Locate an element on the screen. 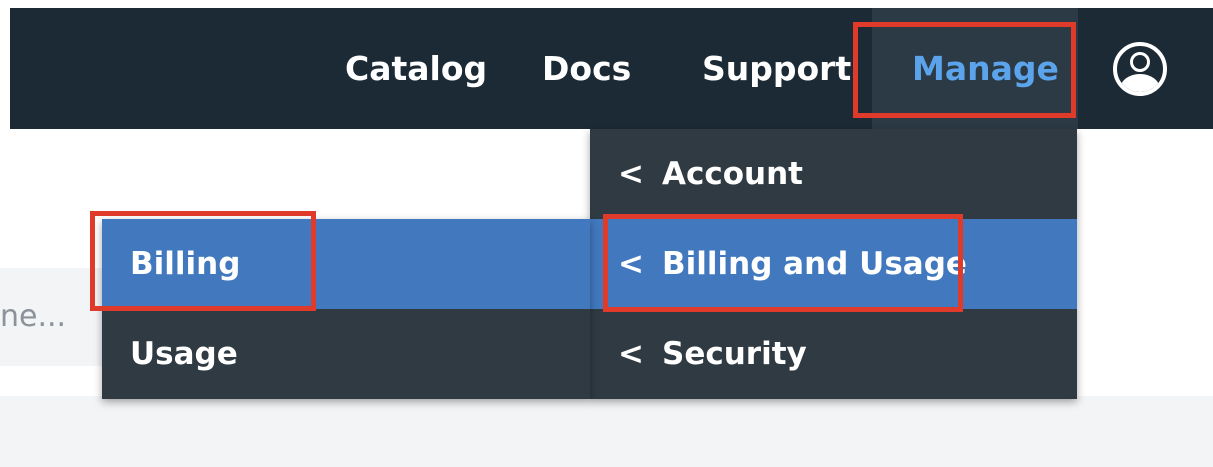 The height and width of the screenshot is (467, 1213). menu-item-security-label: Security is located at coordinates (734, 354).